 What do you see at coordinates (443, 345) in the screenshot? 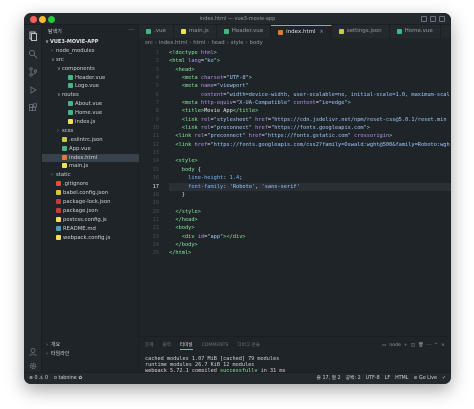
I see `close-panel-icon: ×` at bounding box center [443, 345].